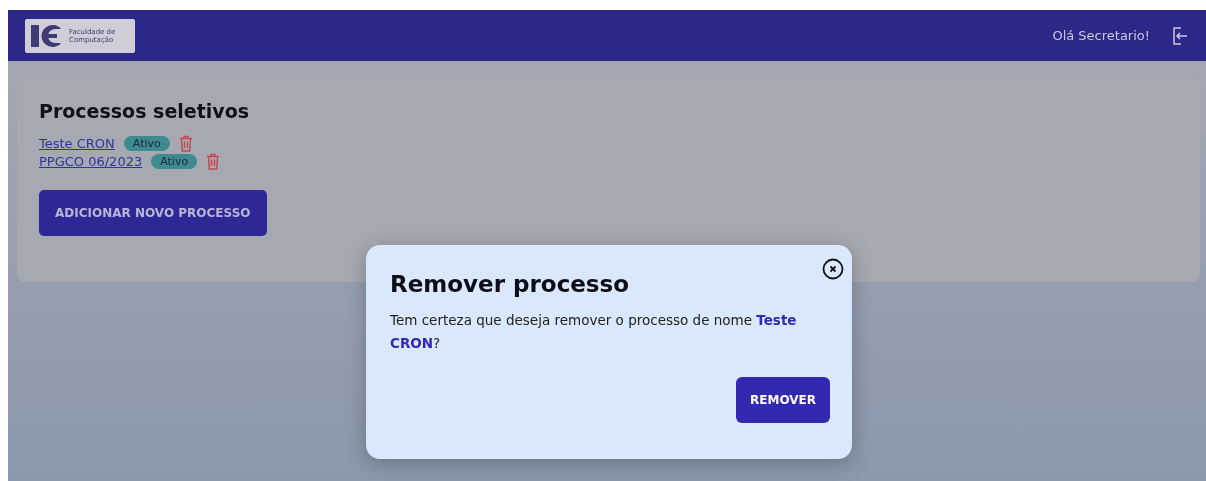 The height and width of the screenshot is (481, 1206). I want to click on close-icon, so click(833, 269).